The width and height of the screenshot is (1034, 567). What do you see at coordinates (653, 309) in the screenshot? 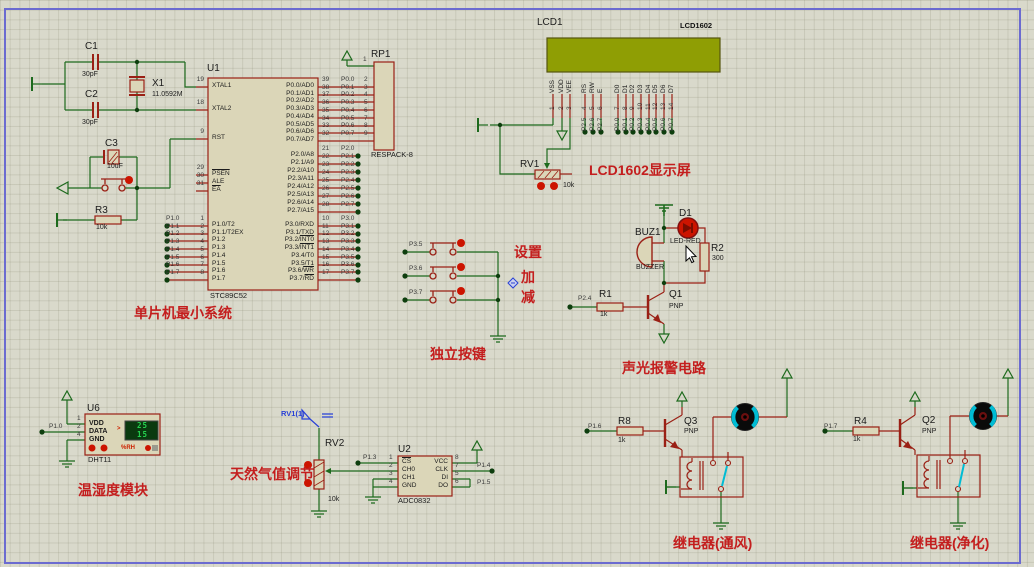
I see `transistor-q1` at bounding box center [653, 309].